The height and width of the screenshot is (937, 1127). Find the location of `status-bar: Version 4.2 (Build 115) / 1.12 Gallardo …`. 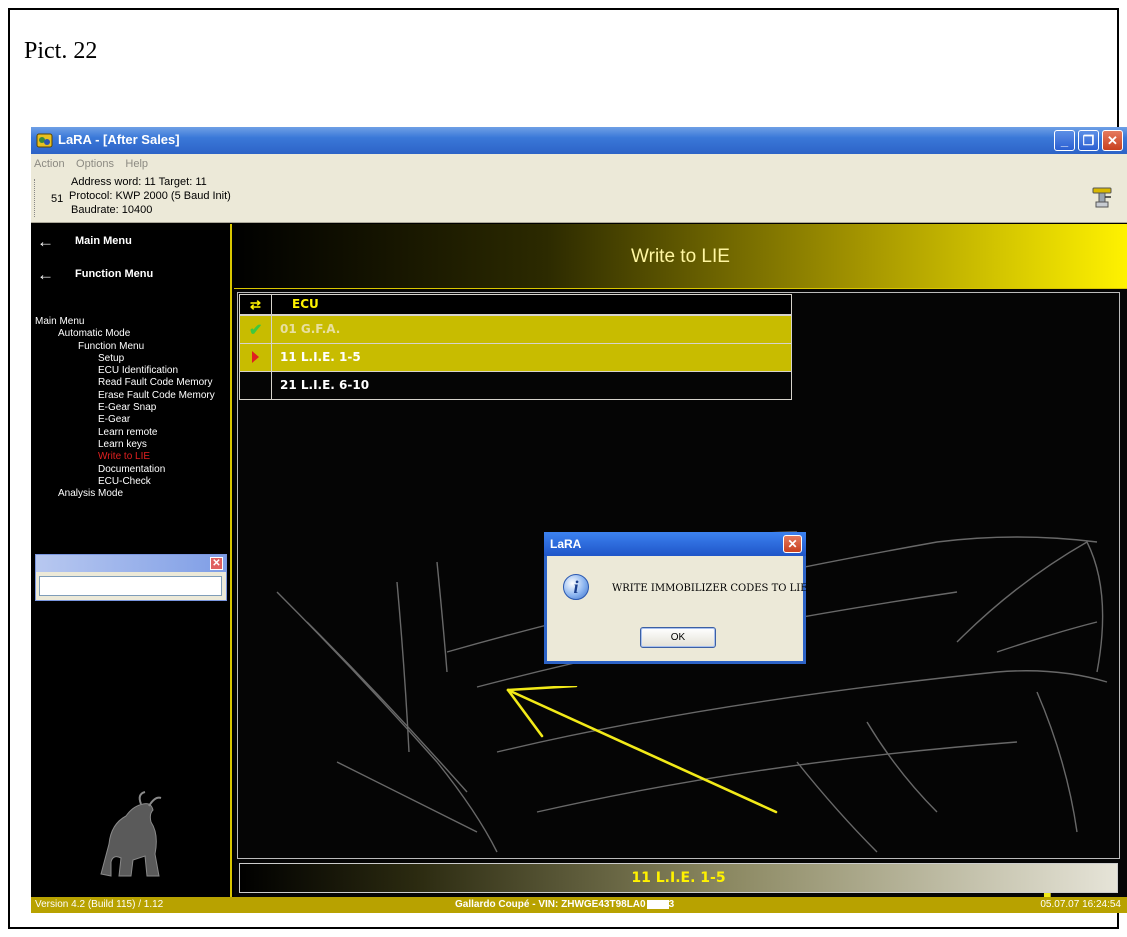

status-bar: Version 4.2 (Build 115) / 1.12 Gallardo … is located at coordinates (579, 905).